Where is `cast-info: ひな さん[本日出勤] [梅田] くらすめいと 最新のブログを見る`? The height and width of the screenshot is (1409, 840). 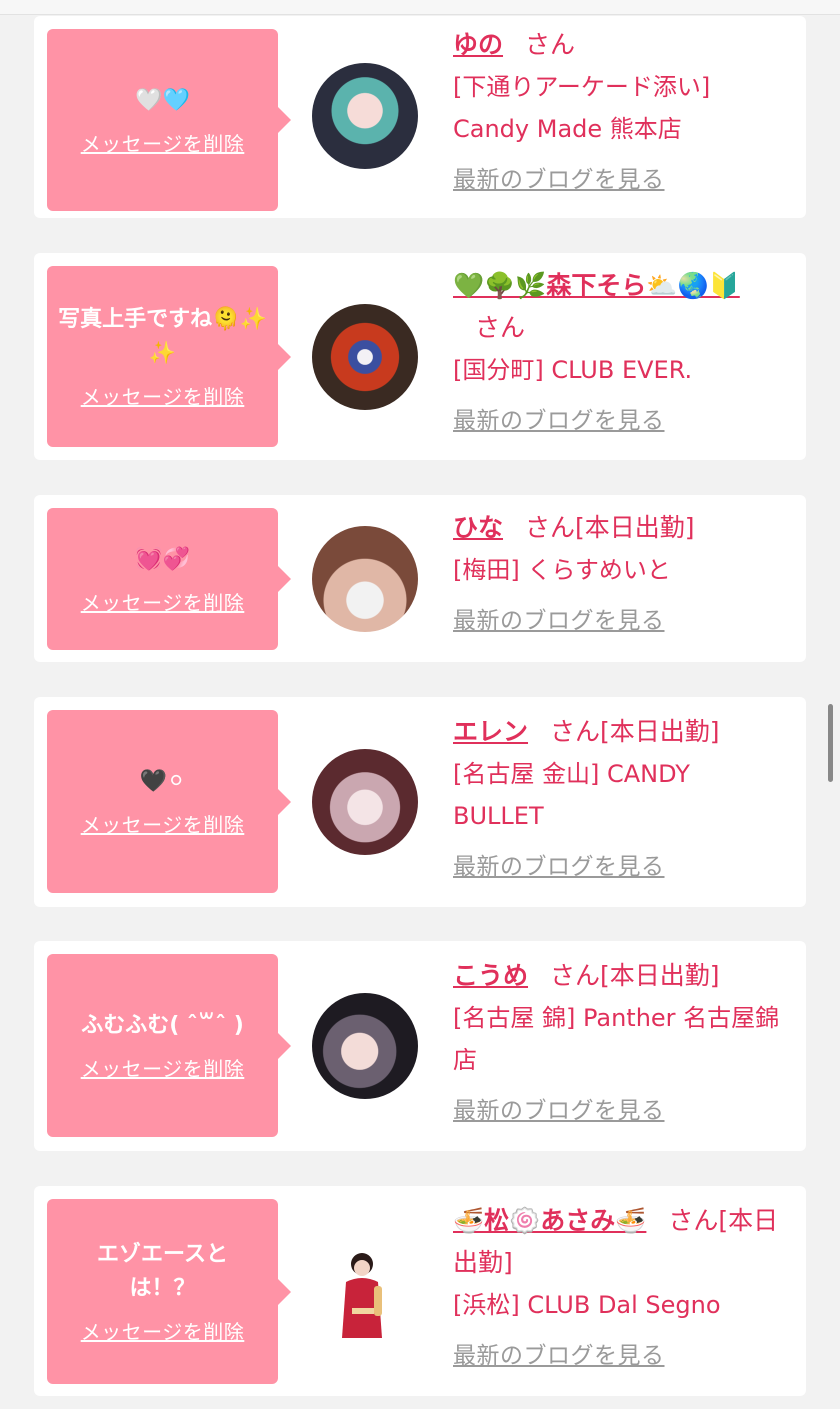
cast-info: ひな さん[本日出勤] [梅田] くらすめいと 最新のブログを見る is located at coordinates (622, 571).